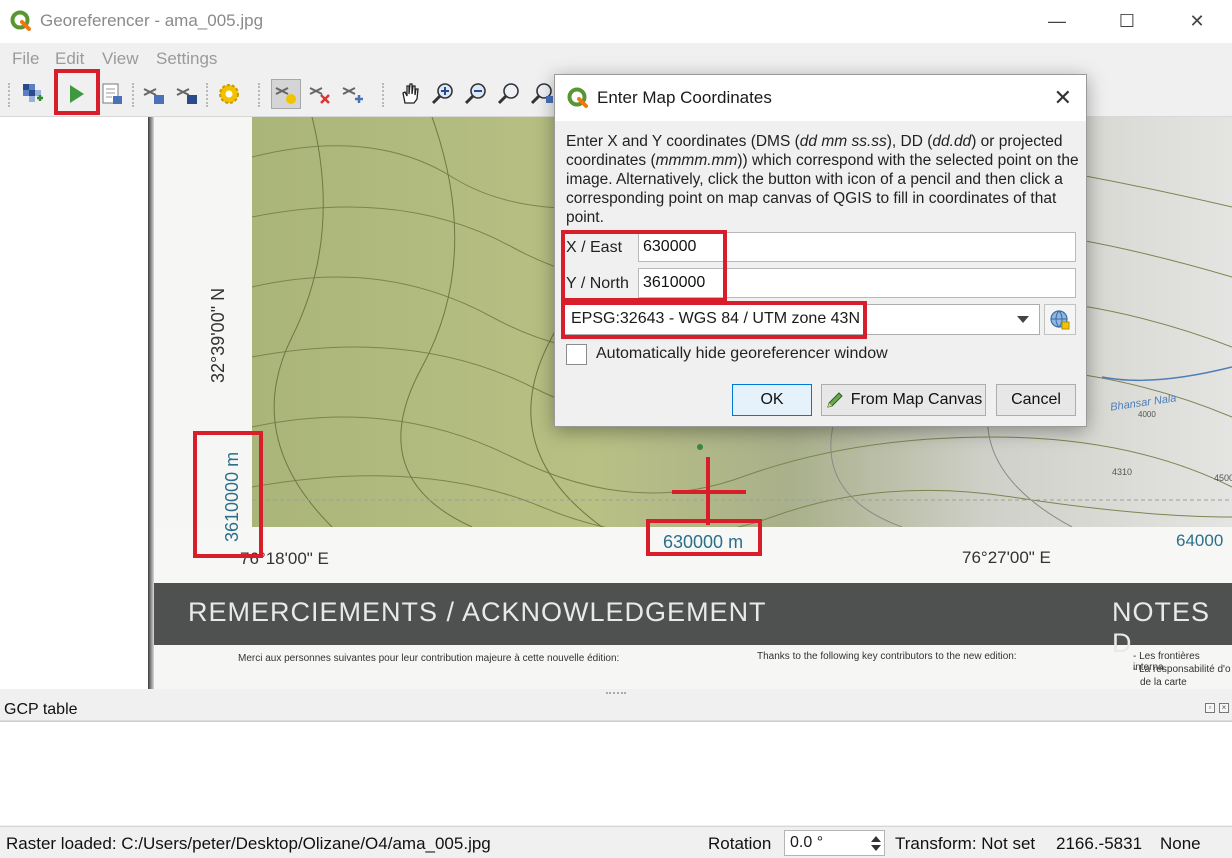  Describe the element at coordinates (835, 400) in the screenshot. I see `pencil-icon` at that location.